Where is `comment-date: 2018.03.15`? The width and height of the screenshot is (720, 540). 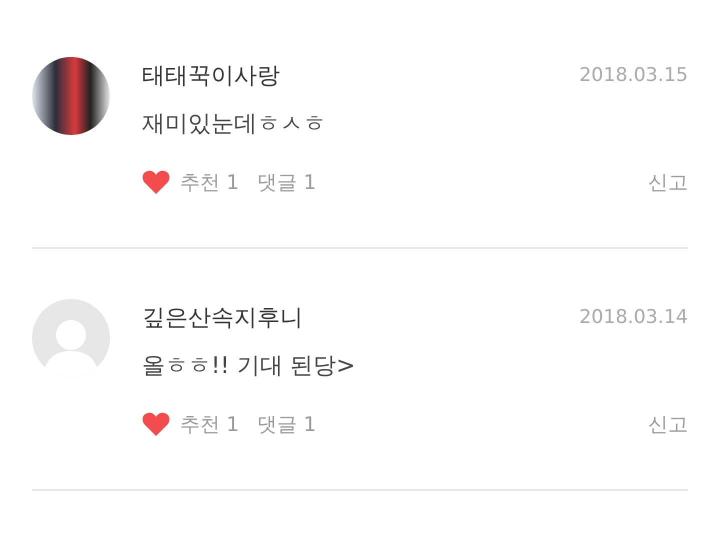
comment-date: 2018.03.15 is located at coordinates (633, 75).